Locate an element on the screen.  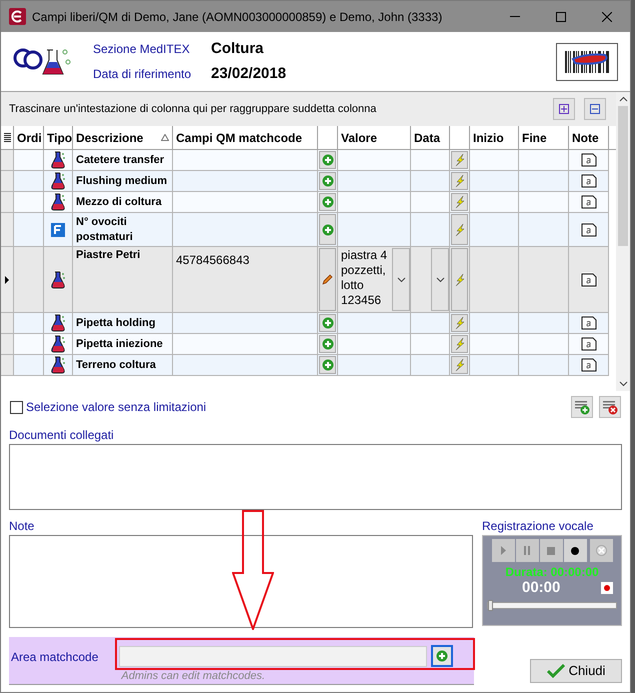
duration-text: Durata: 00:00:00 is located at coordinates (552, 572).